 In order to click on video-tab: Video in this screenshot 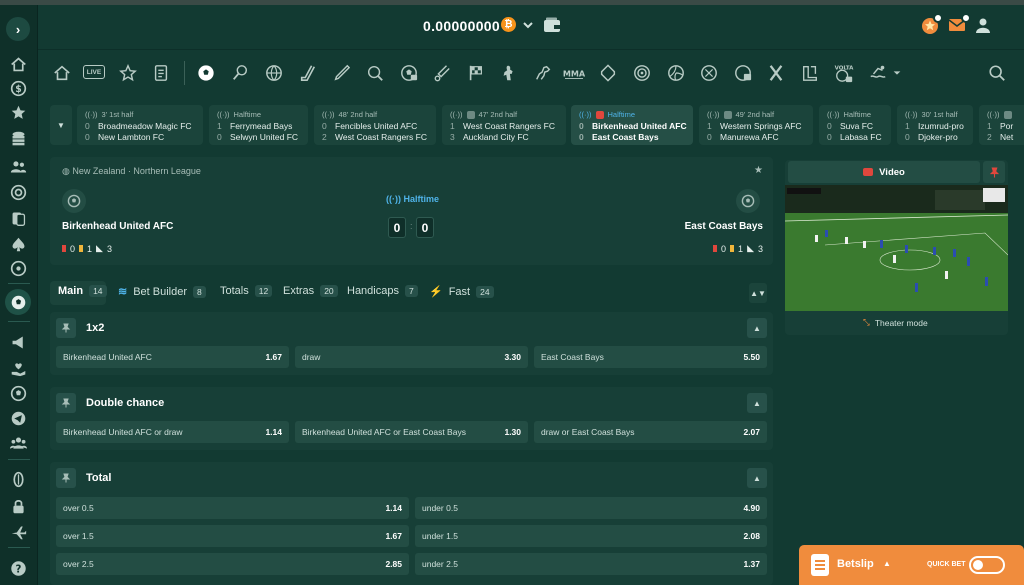, I will do `click(884, 172)`.